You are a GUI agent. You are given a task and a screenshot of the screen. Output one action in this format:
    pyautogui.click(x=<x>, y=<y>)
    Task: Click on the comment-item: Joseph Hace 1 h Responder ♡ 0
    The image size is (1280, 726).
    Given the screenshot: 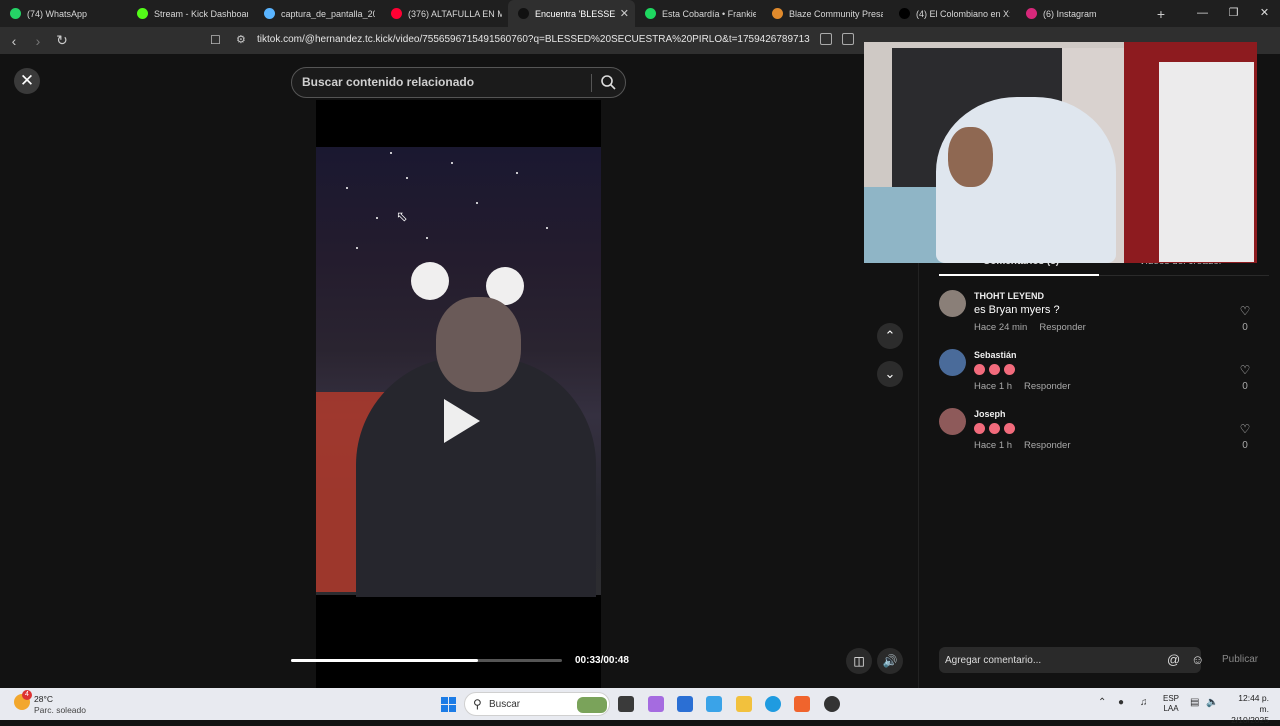 What is the action you would take?
    pyautogui.click(x=1104, y=433)
    